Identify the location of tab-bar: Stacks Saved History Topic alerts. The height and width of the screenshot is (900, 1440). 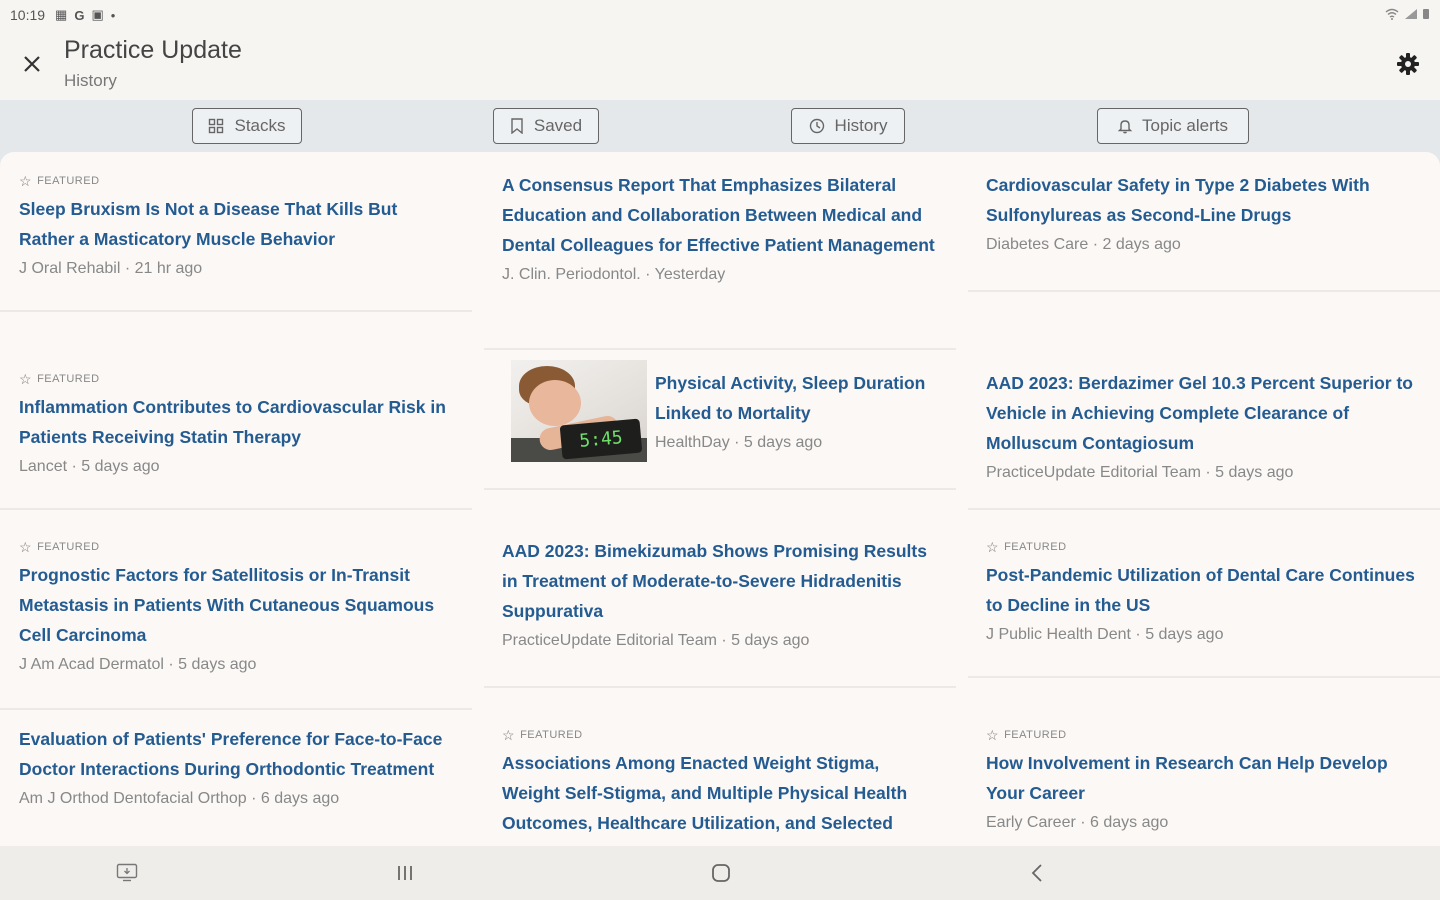
(720, 128).